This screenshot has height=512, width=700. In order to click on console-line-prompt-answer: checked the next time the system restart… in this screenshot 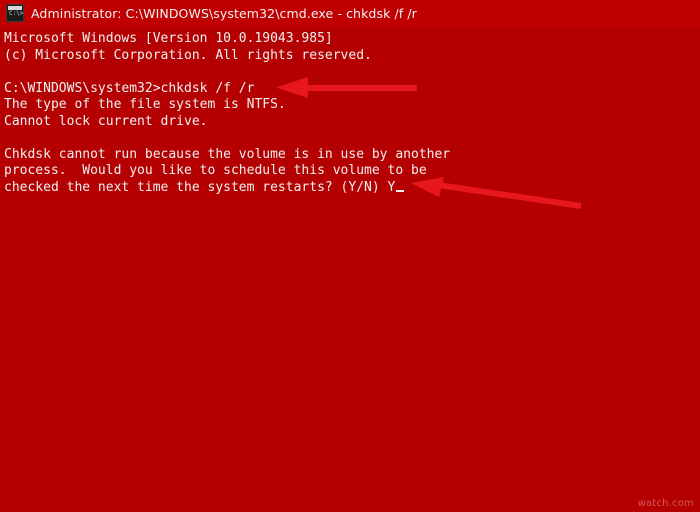, I will do `click(352, 188)`.